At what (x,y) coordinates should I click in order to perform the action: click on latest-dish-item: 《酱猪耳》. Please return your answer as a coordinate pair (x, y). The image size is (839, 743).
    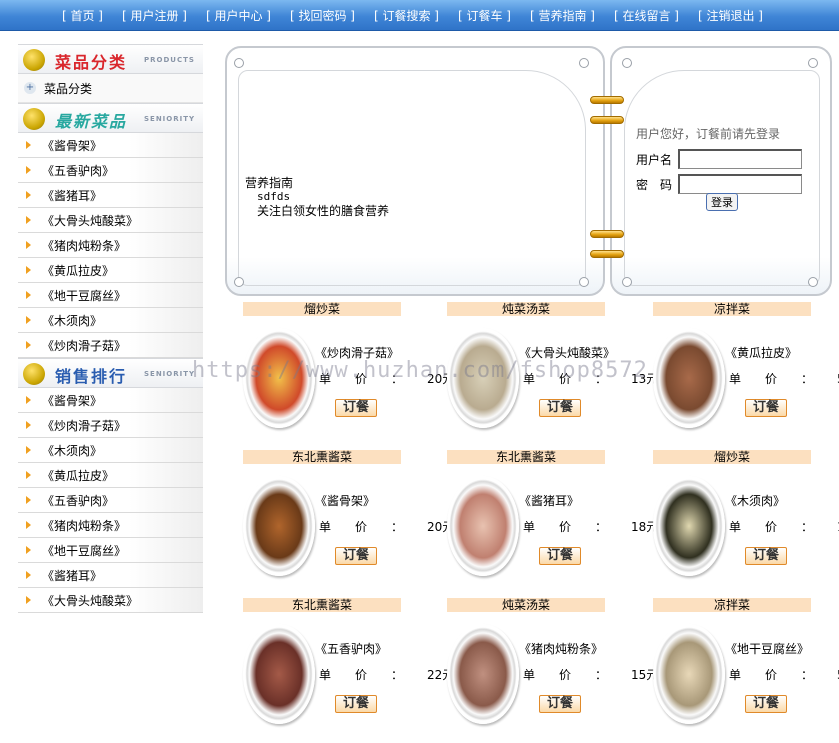
    Looking at the image, I should click on (110, 195).